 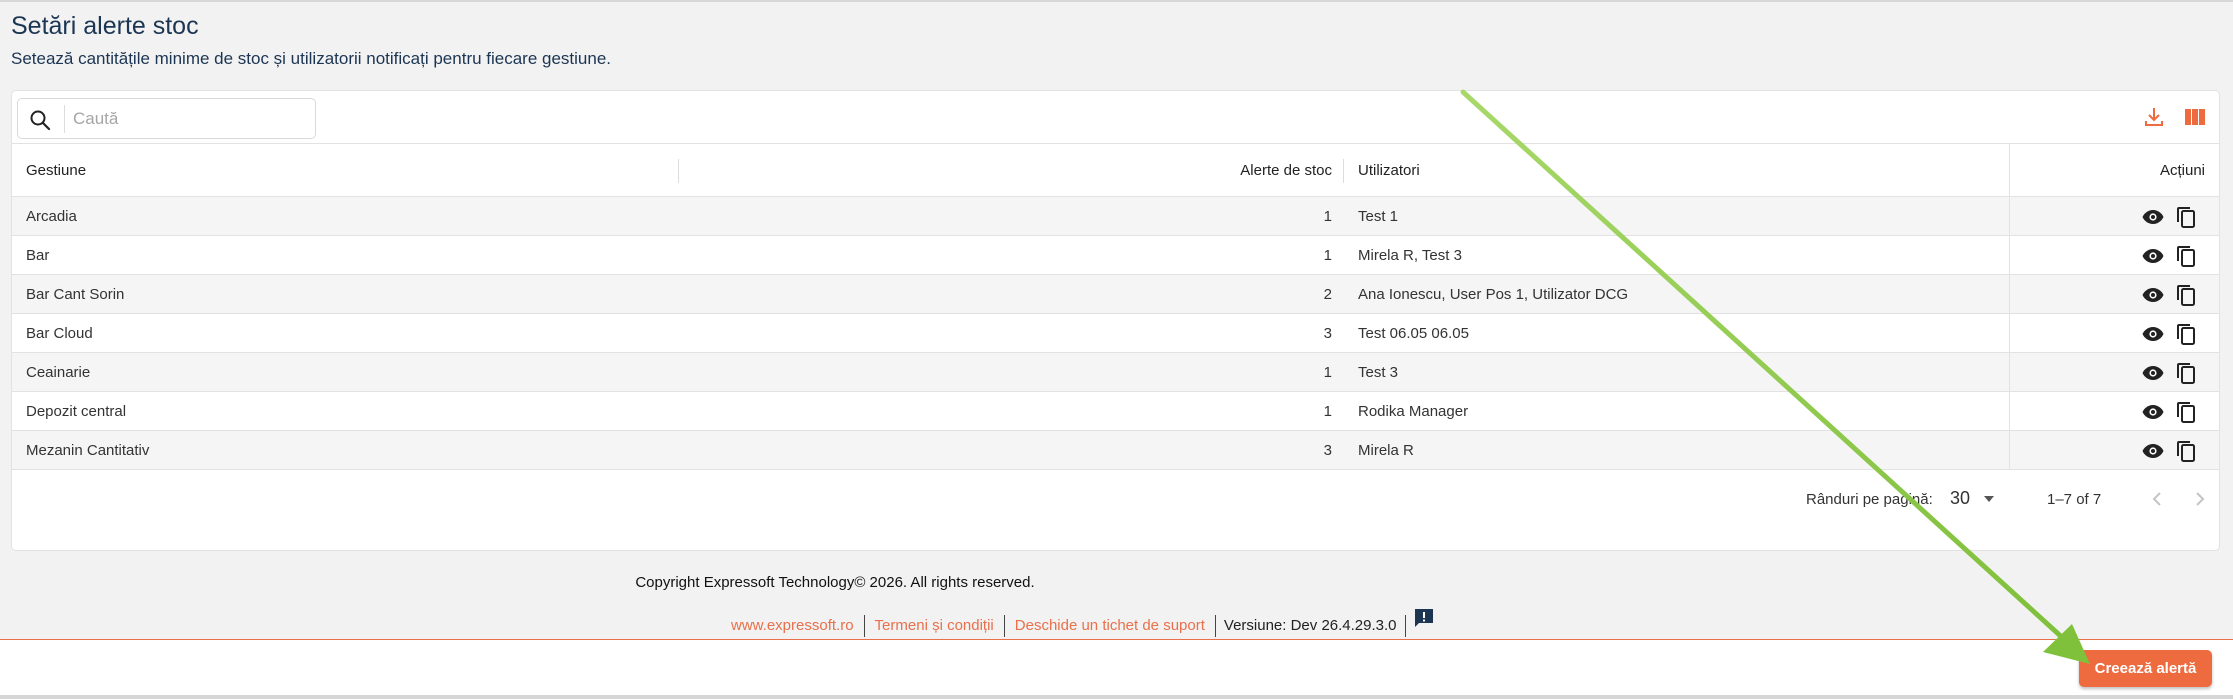 I want to click on search-separator, so click(x=64, y=119).